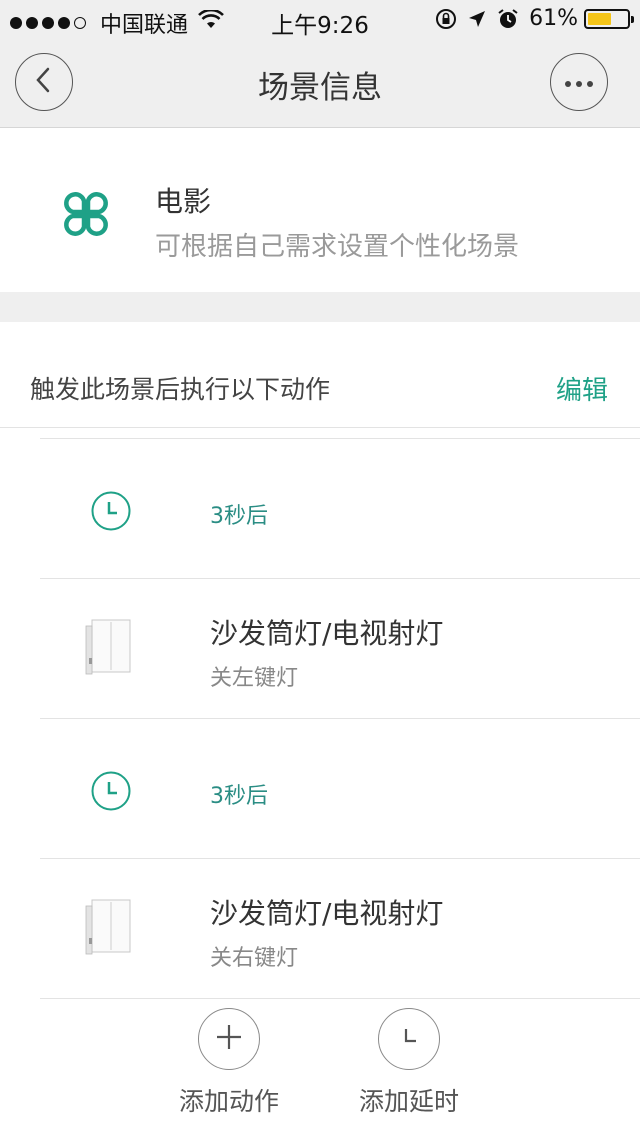 Image resolution: width=640 pixels, height=1136 pixels. Describe the element at coordinates (409, 1100) in the screenshot. I see `add-delay-label: 添加延时` at that location.